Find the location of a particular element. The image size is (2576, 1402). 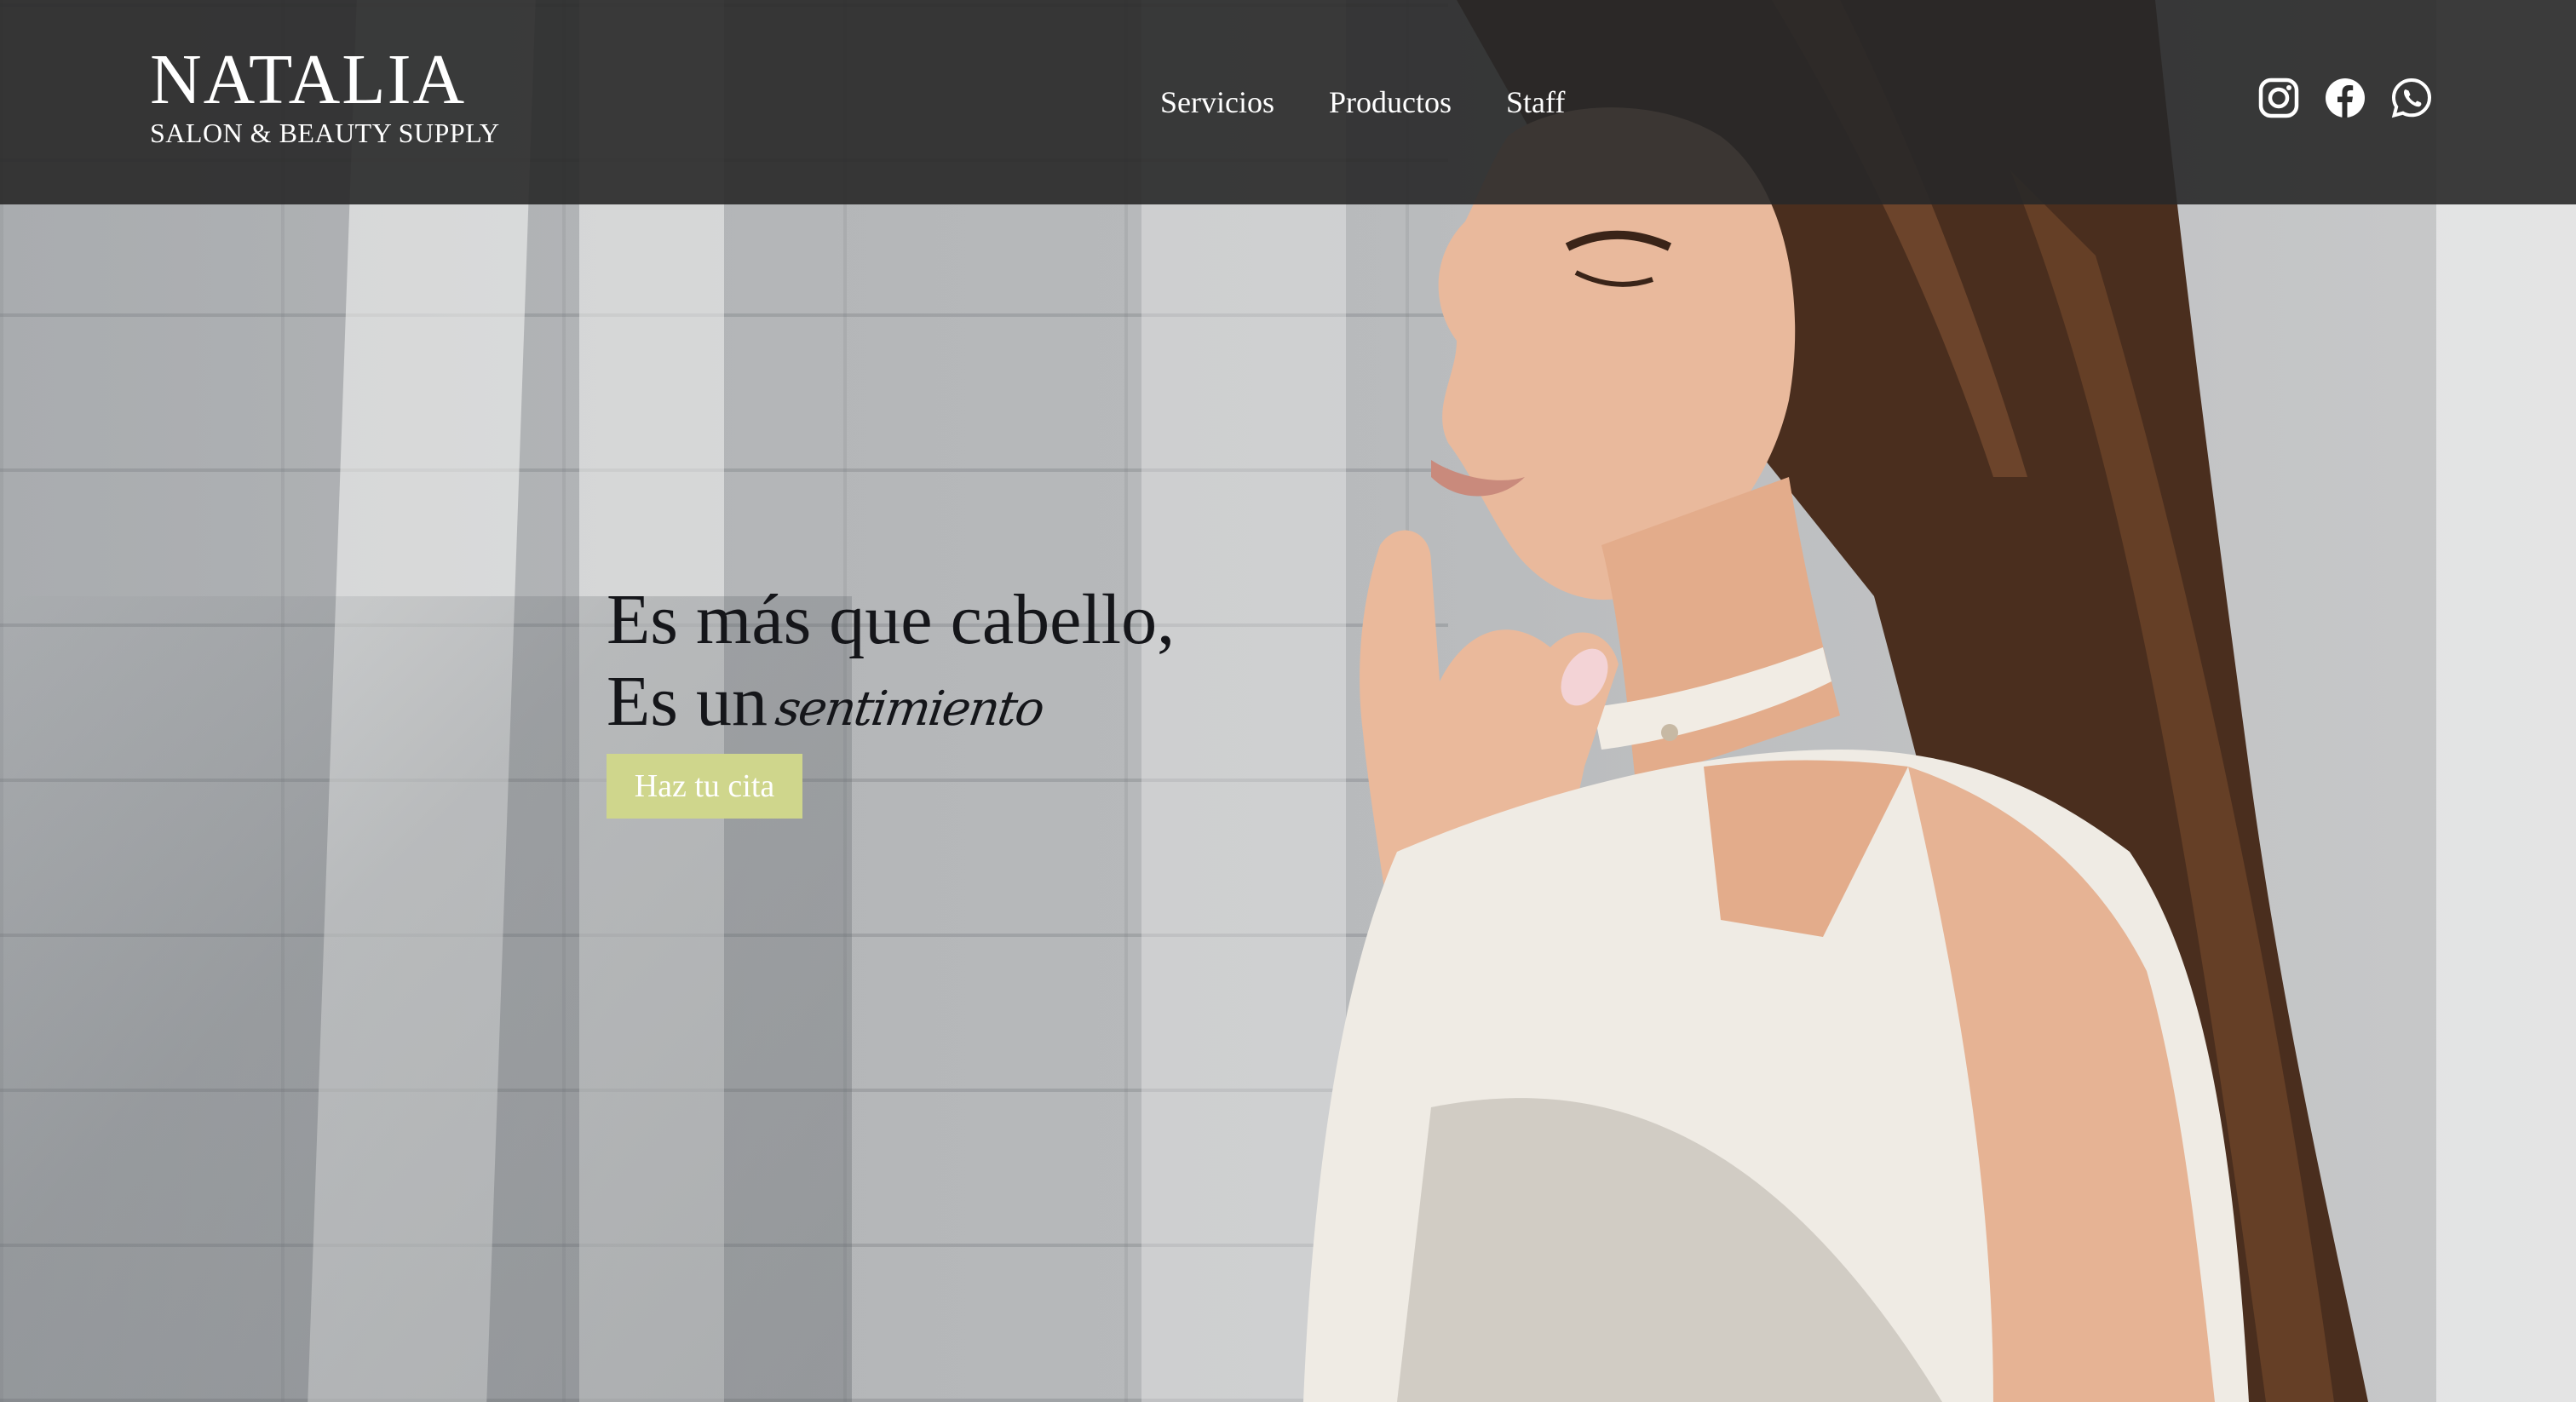

headline-line-2: Es unsentimiento is located at coordinates (891, 705).